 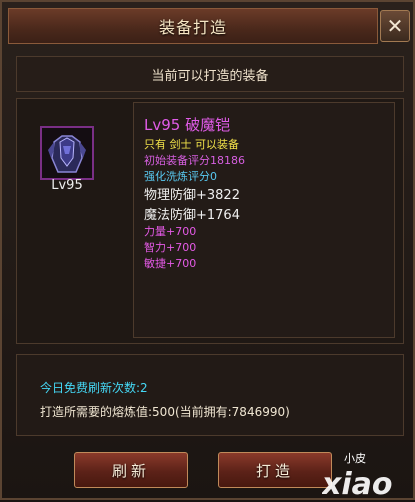 What do you see at coordinates (170, 231) in the screenshot?
I see `item-bonus-strength: 力量+700` at bounding box center [170, 231].